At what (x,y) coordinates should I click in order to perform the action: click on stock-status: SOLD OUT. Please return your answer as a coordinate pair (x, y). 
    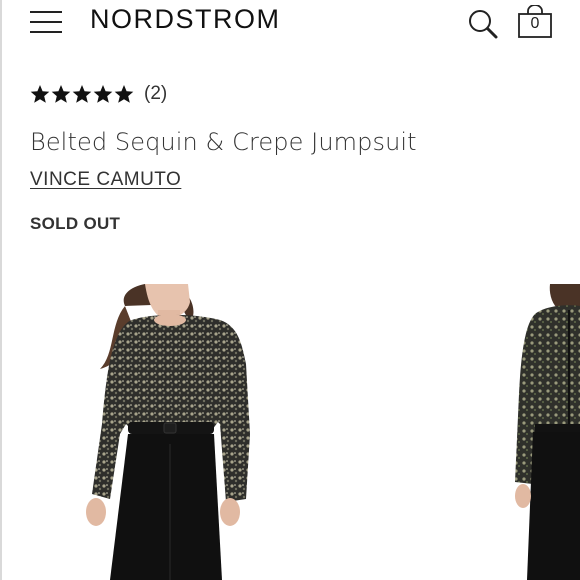
    Looking at the image, I should click on (75, 223).